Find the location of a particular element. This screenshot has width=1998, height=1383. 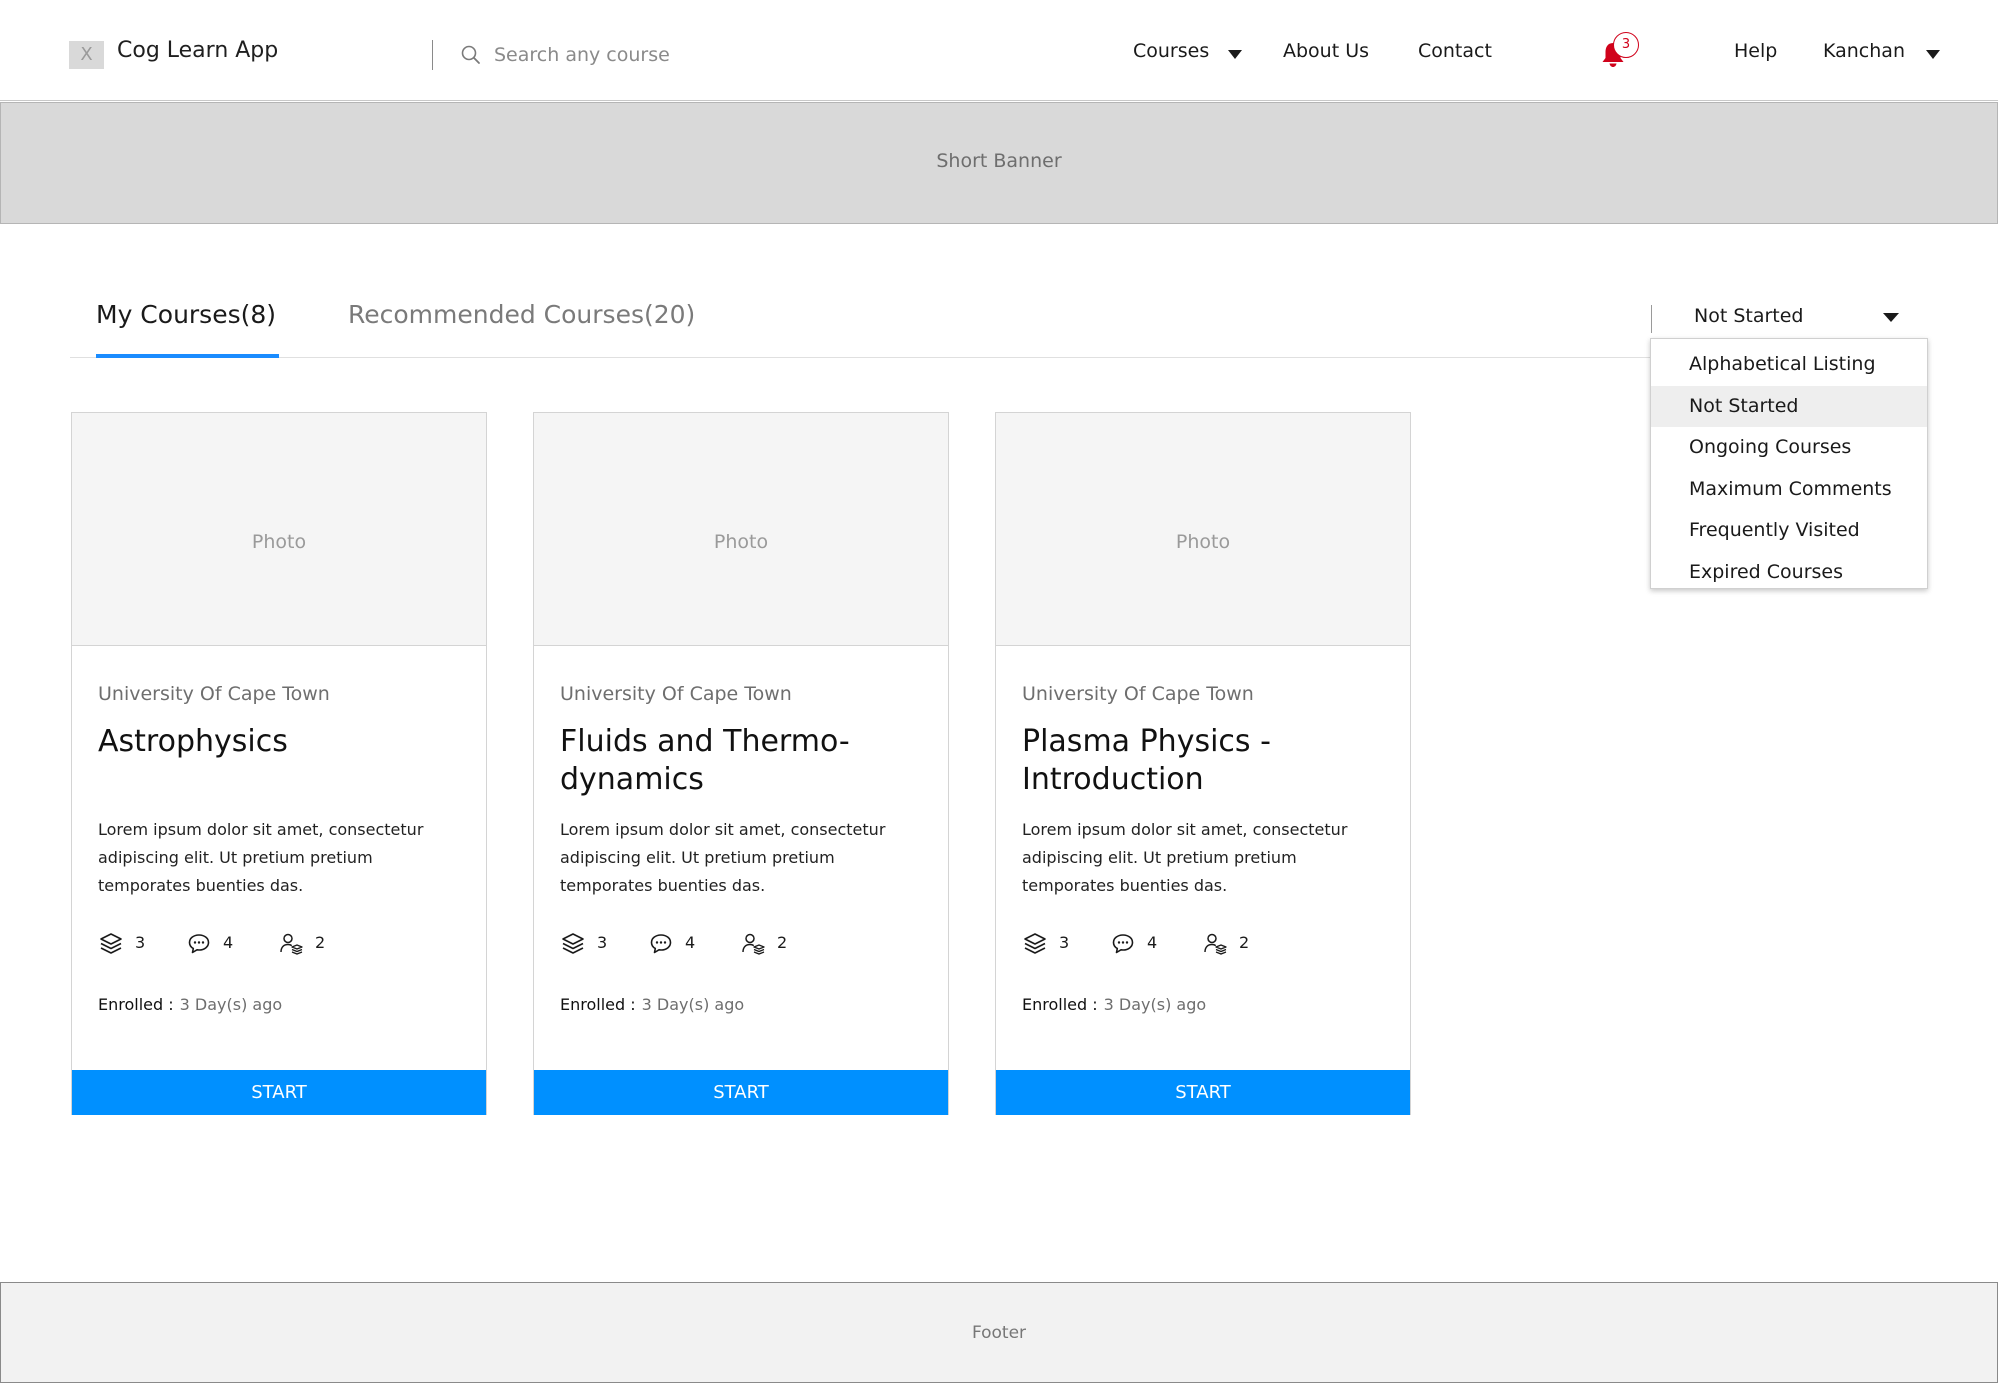

short-banner: Short Banner is located at coordinates (999, 163).